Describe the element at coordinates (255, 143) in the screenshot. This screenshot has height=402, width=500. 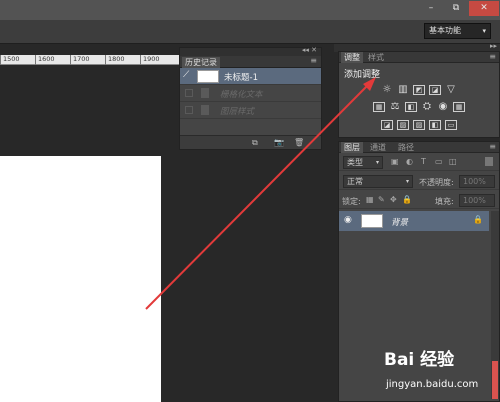
I see `new-document-icon: ⧉` at that location.